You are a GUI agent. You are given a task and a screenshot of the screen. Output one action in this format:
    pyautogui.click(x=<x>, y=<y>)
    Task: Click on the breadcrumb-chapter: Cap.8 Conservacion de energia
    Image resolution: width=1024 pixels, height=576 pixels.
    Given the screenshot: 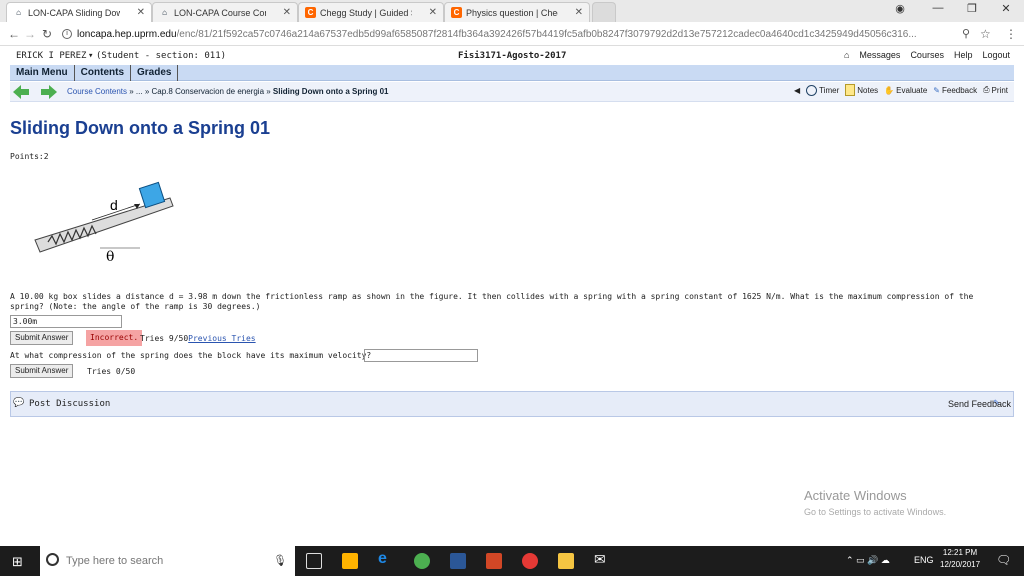 What is the action you would take?
    pyautogui.click(x=208, y=91)
    